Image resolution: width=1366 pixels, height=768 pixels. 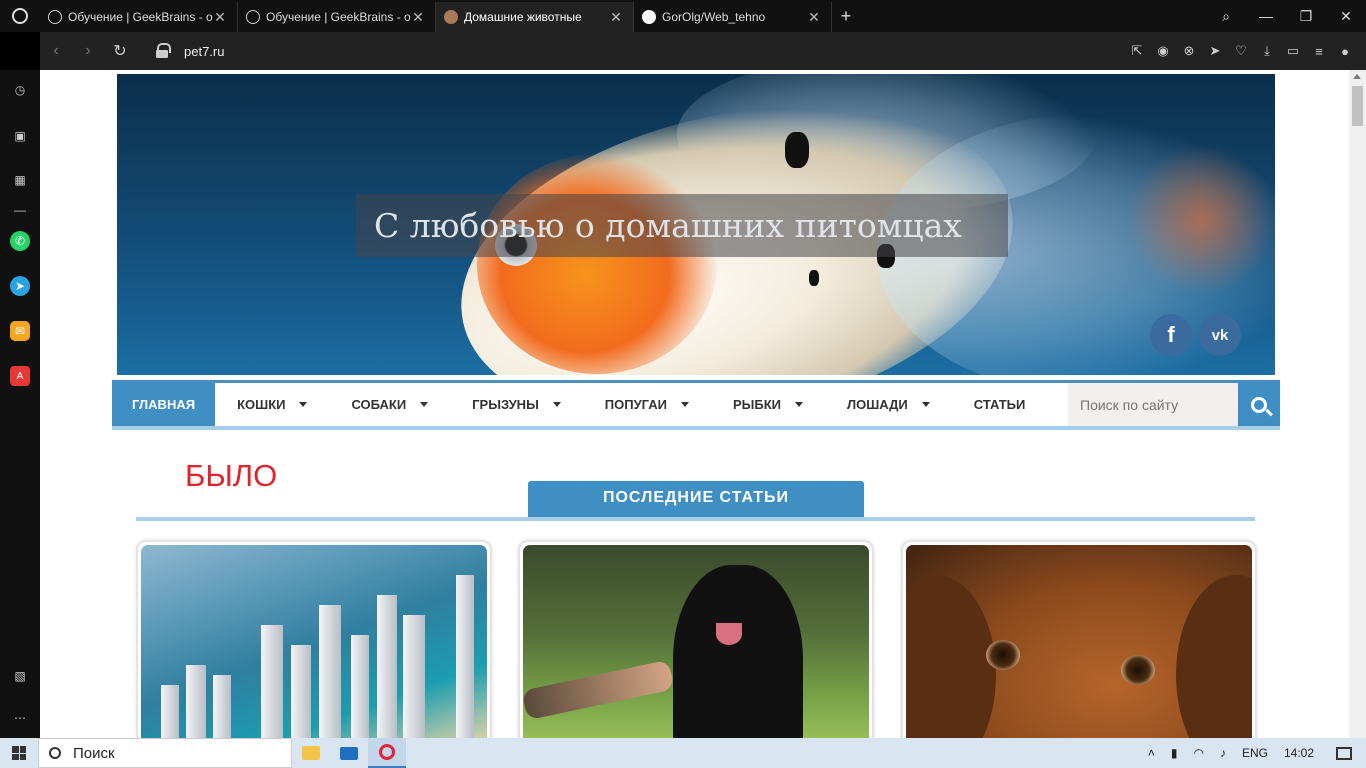 I want to click on menu-label: СТАТЬИ, so click(x=999, y=404).